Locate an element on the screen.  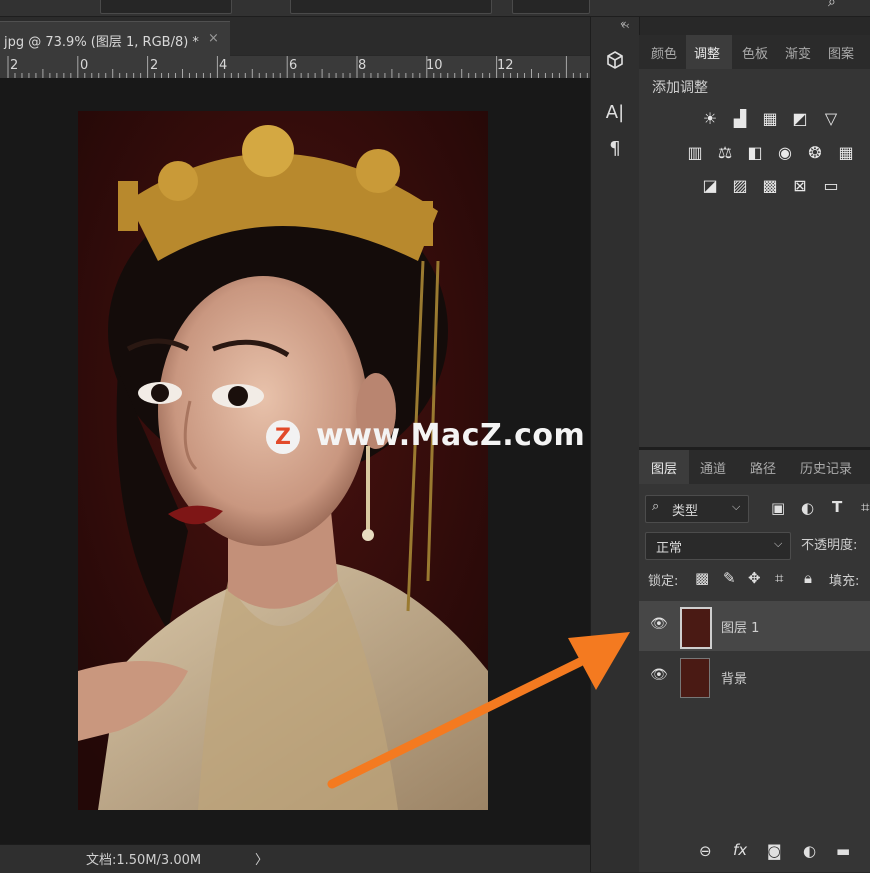
new-group-folder-icon: ▬ is located at coordinates (843, 851).